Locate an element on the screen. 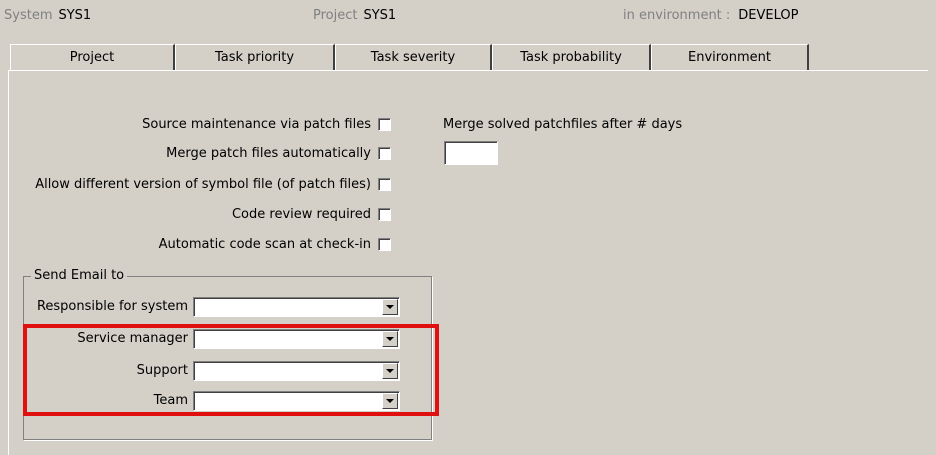 This screenshot has height=455, width=936. project-header: Project SYS1 is located at coordinates (354, 15).